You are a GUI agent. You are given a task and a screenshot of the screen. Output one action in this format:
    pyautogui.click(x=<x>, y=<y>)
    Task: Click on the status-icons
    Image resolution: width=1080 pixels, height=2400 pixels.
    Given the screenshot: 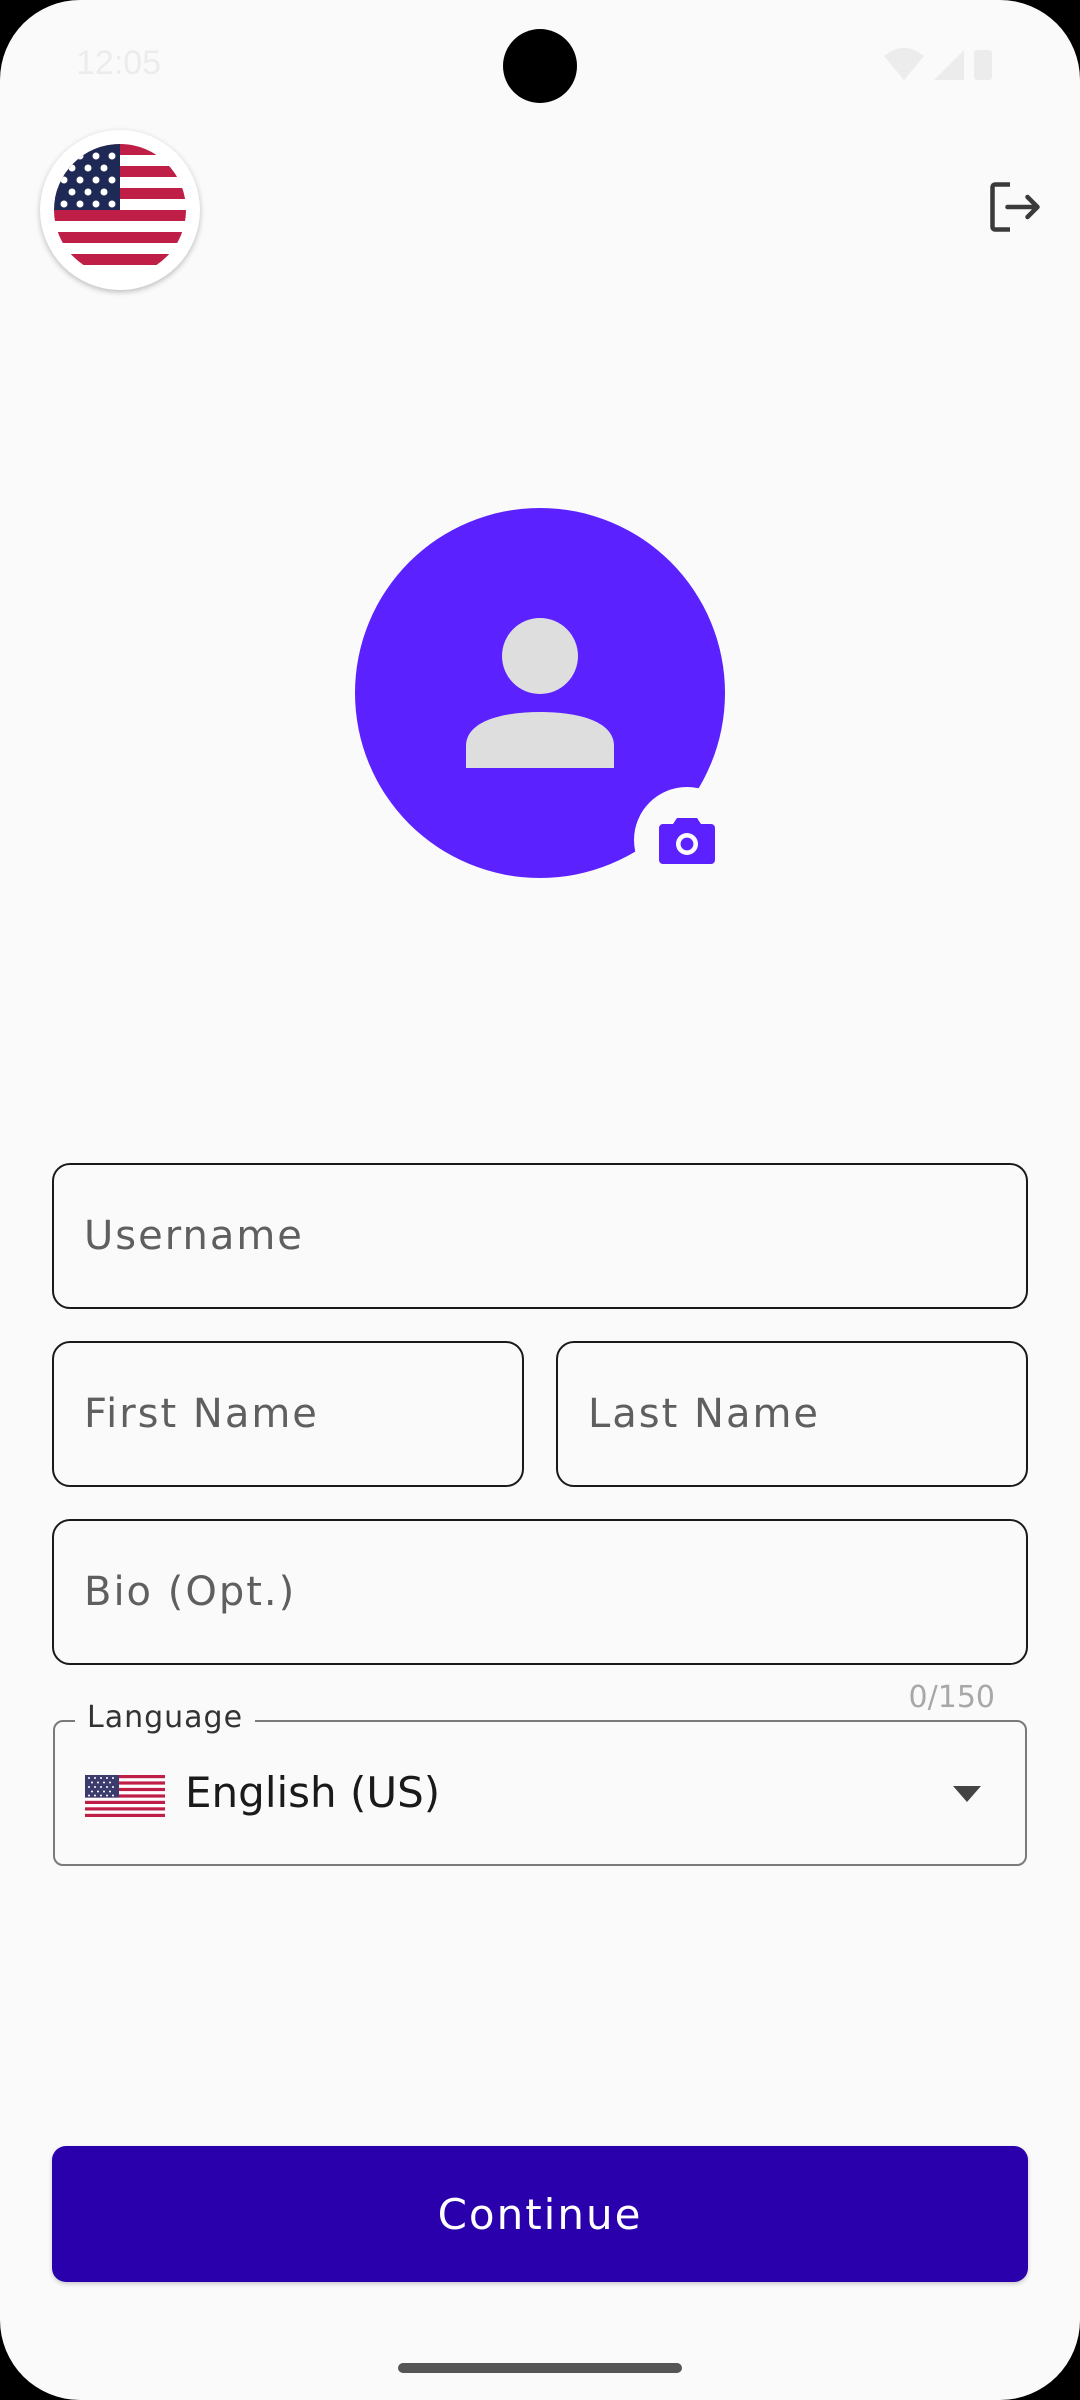 What is the action you would take?
    pyautogui.click(x=938, y=64)
    